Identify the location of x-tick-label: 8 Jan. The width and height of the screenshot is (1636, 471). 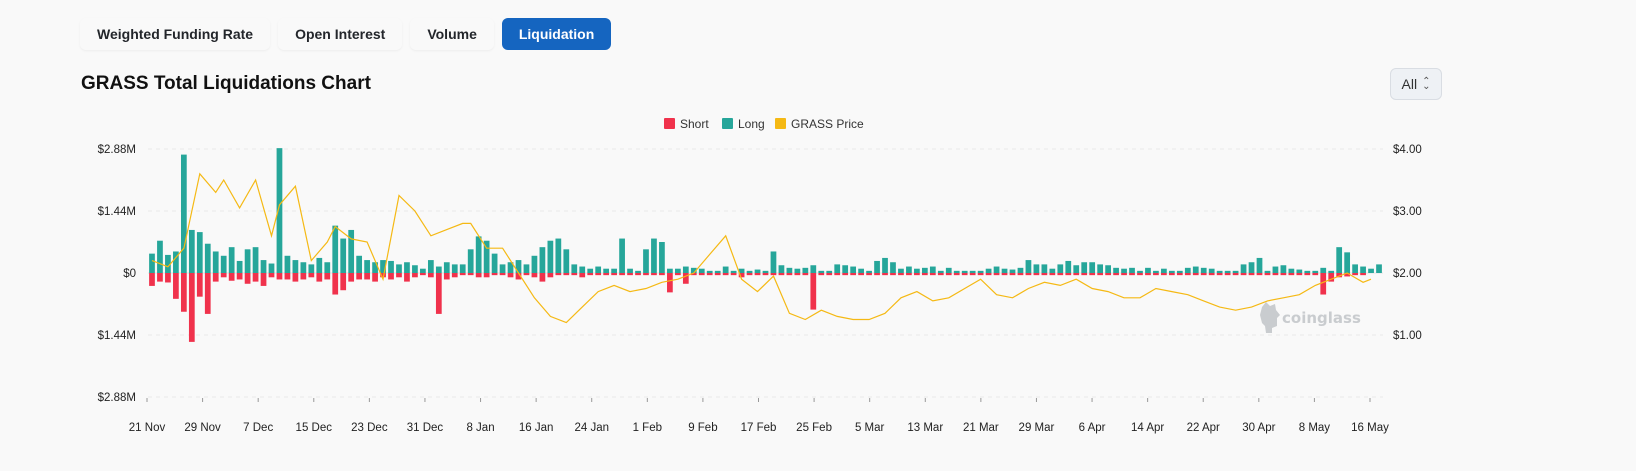
(480, 428).